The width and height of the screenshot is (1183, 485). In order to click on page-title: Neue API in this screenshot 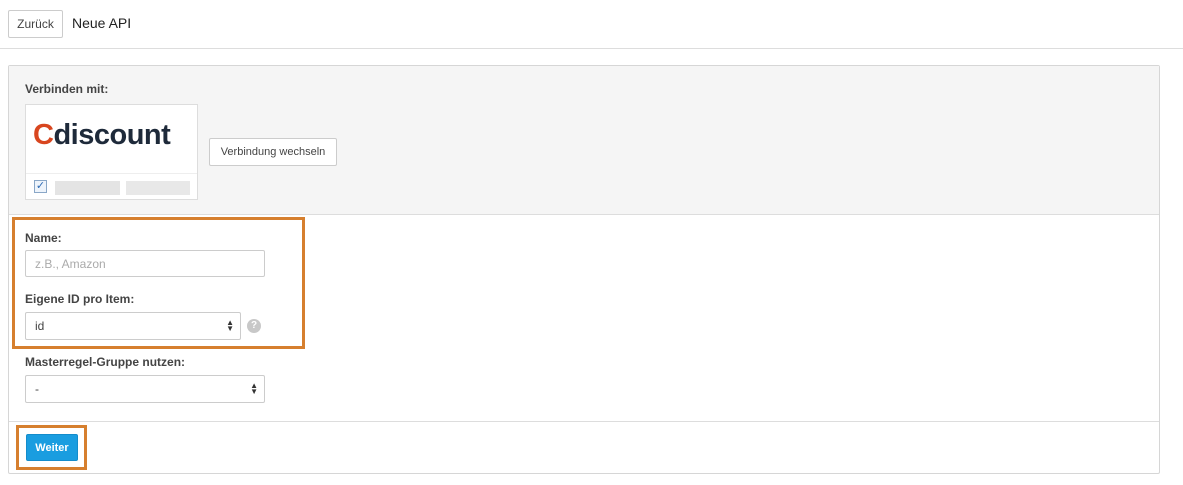, I will do `click(102, 23)`.